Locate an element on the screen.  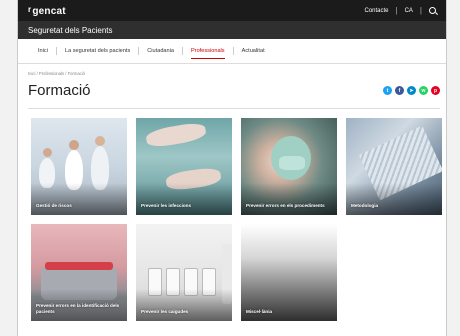
card-image is located at coordinates (289, 272).